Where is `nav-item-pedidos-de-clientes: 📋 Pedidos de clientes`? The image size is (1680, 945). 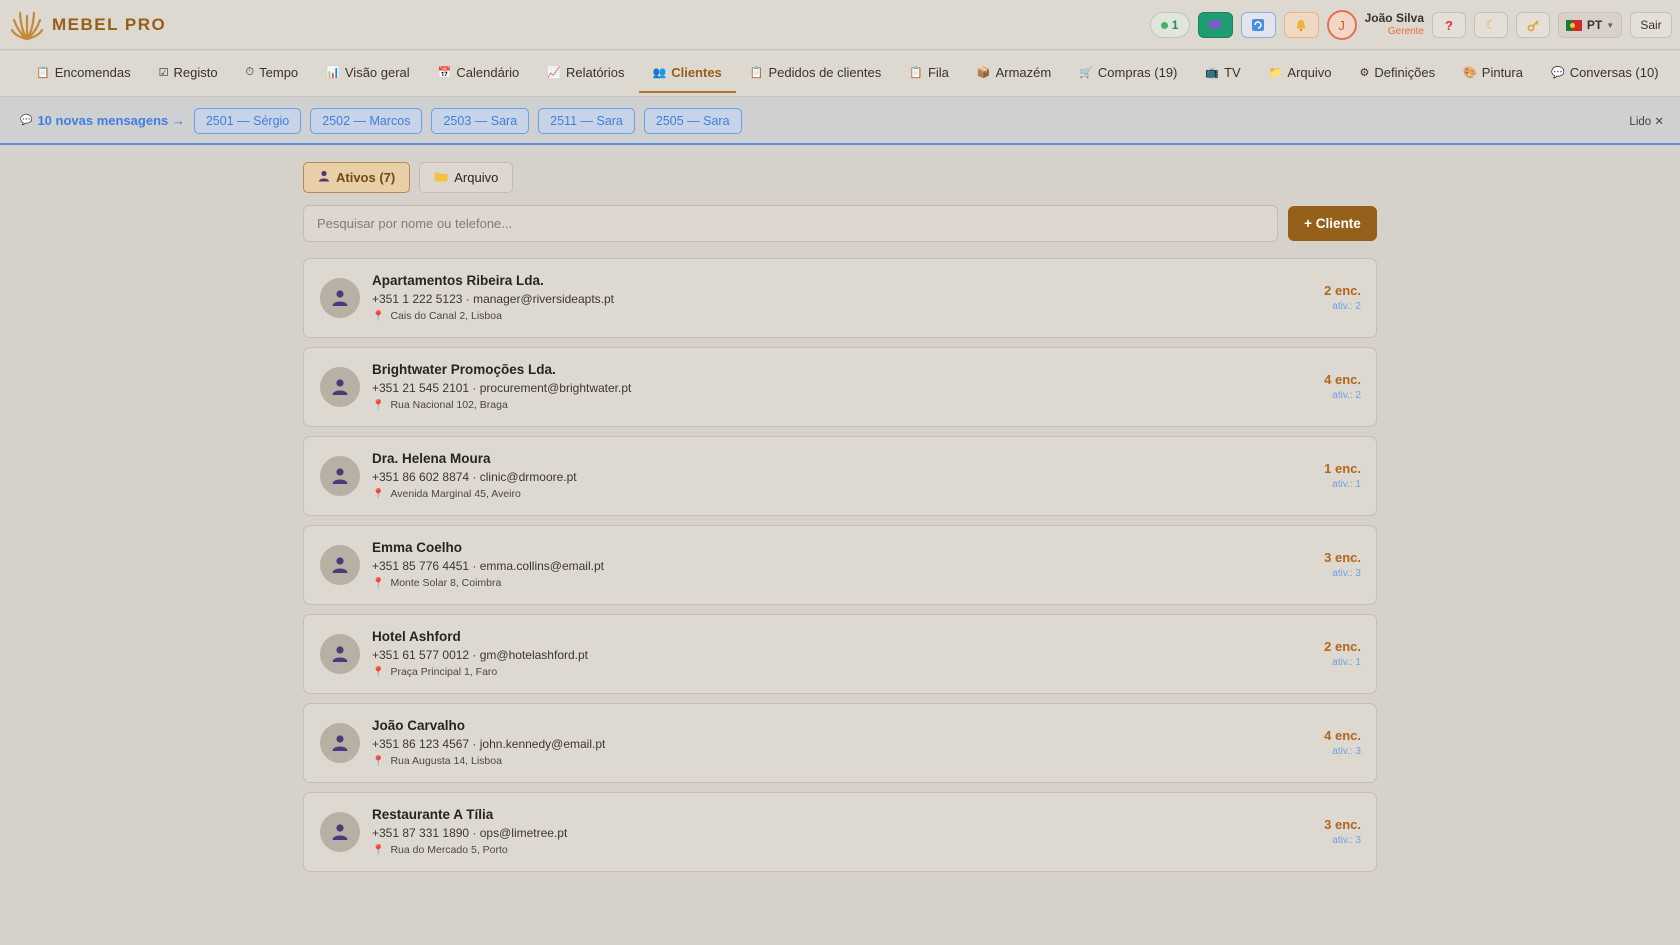 nav-item-pedidos-de-clientes: 📋 Pedidos de clientes is located at coordinates (815, 74).